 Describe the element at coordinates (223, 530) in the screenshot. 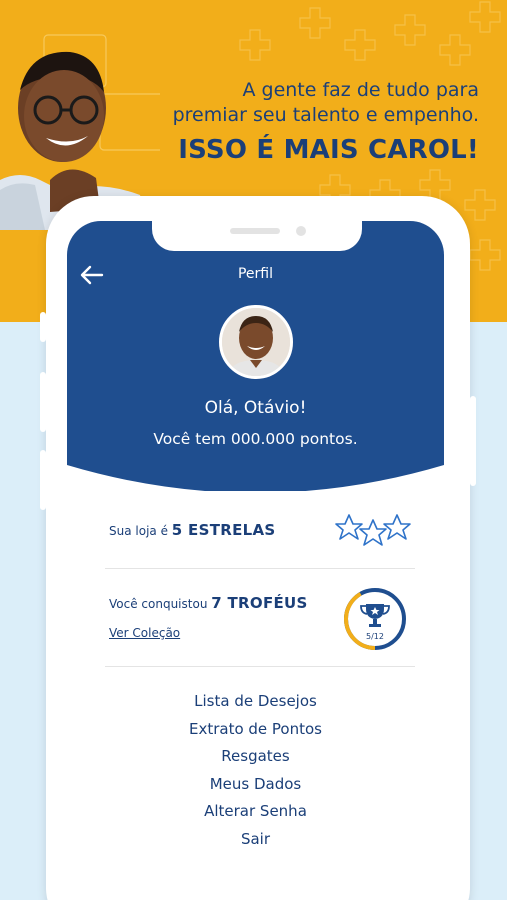

I see `stars-label-value: 5 ESTRELAS` at that location.